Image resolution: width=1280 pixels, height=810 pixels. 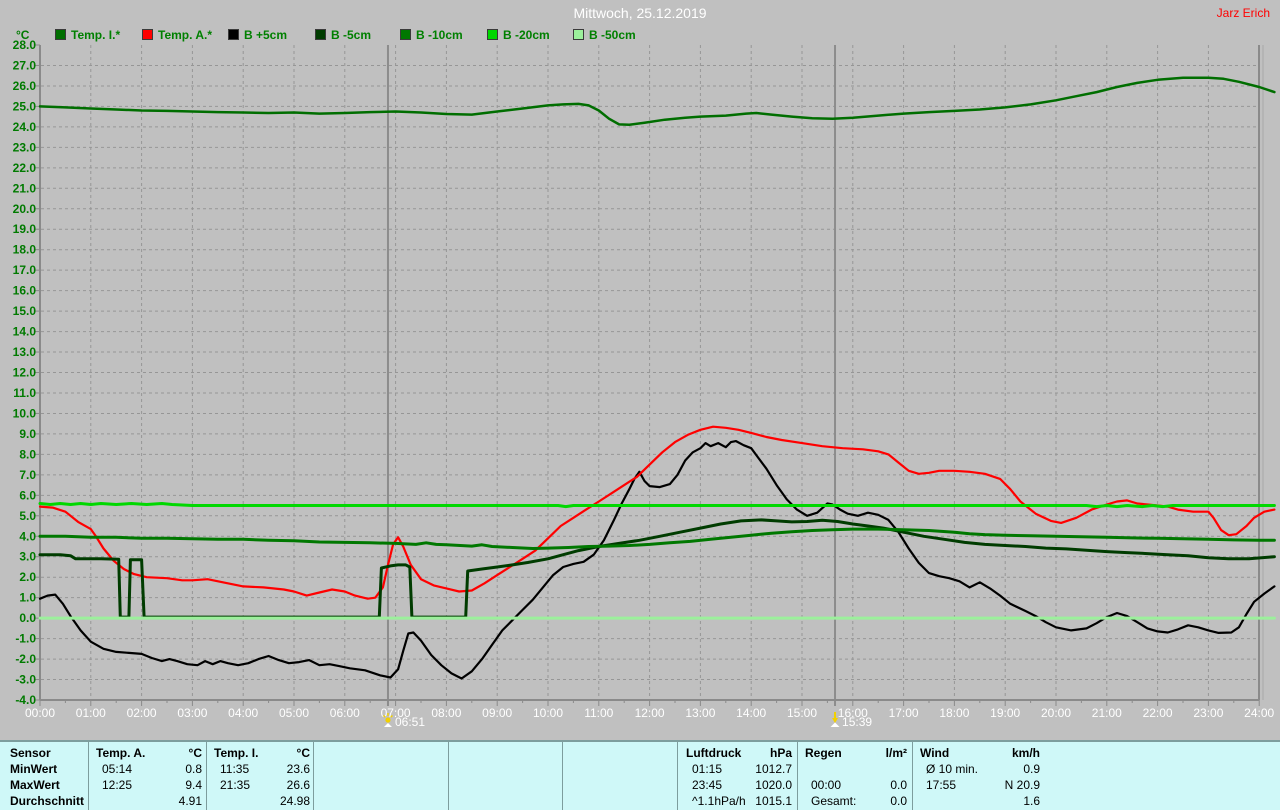 What do you see at coordinates (142, 713) in the screenshot?
I see `x-tick-label: 02:00` at bounding box center [142, 713].